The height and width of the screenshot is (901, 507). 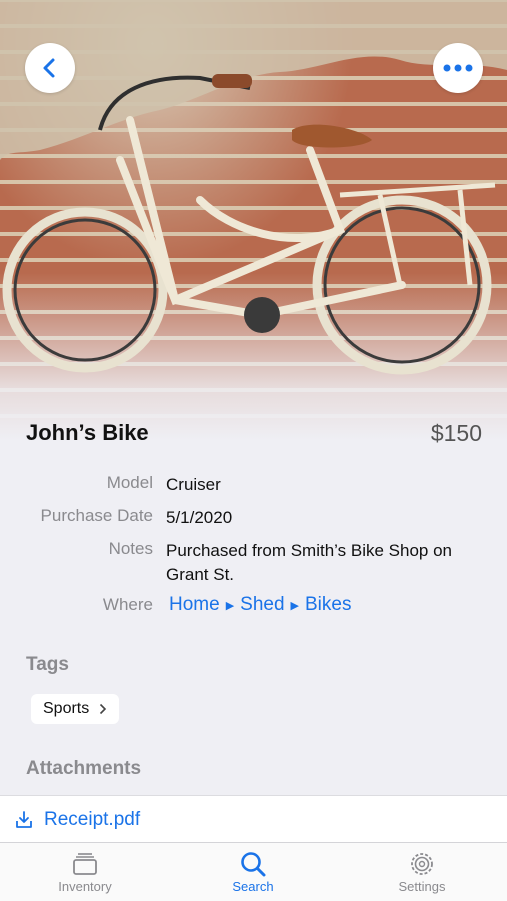 I want to click on ellipsis-icon, so click(x=458, y=68).